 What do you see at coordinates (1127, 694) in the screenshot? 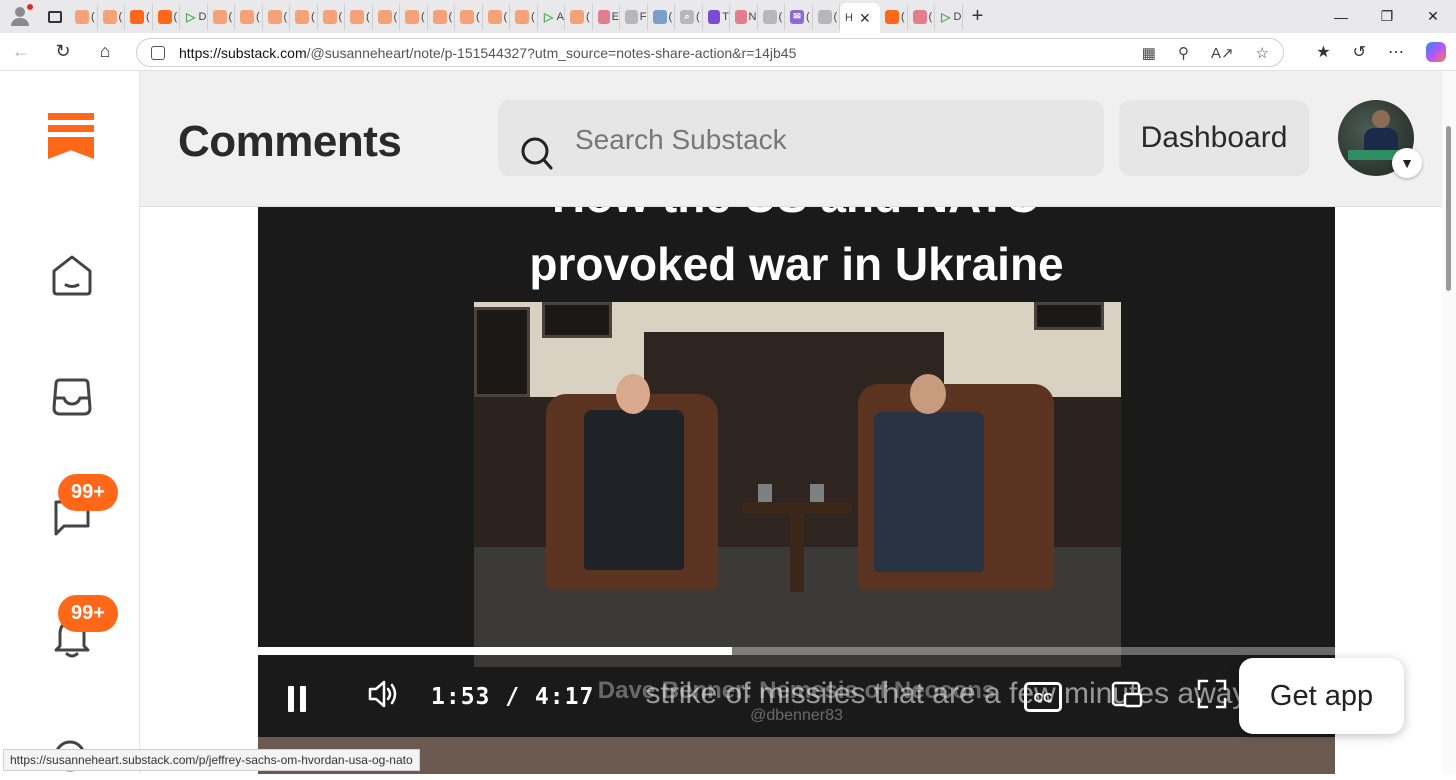
I see `picture-in-picture-icon` at bounding box center [1127, 694].